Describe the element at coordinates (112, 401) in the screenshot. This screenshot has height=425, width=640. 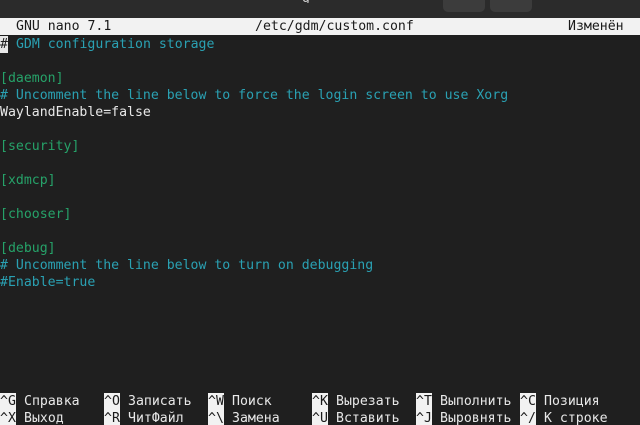
I see `shortcut-key: ^O` at that location.